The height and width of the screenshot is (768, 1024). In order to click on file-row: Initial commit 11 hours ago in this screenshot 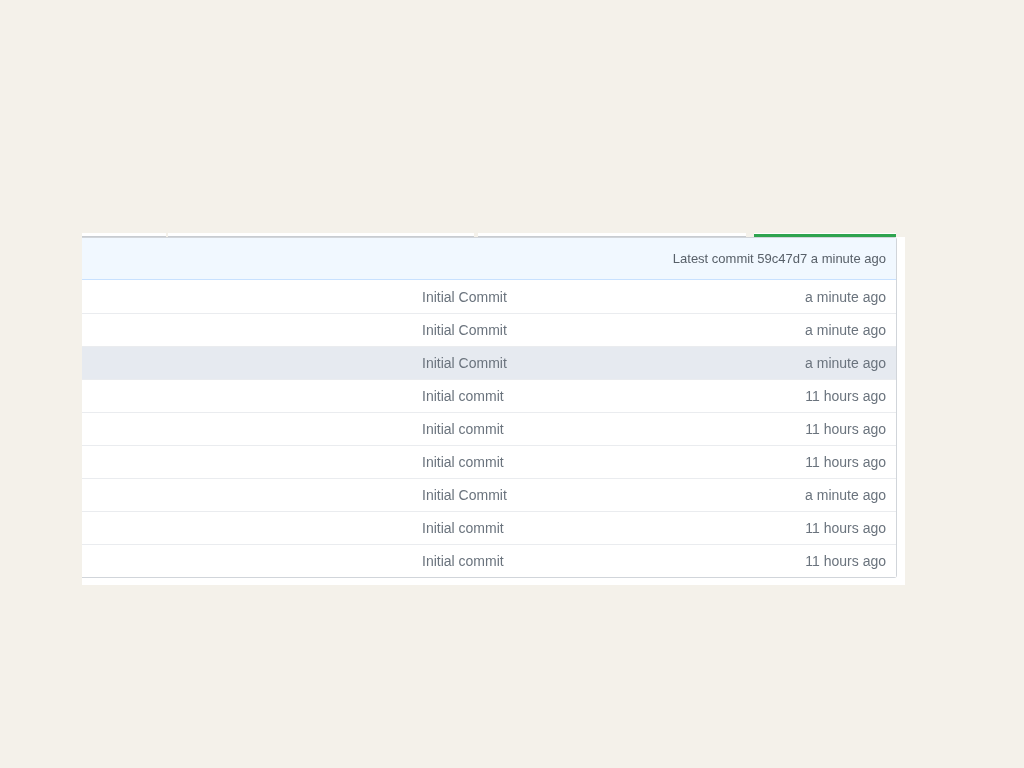, I will do `click(489, 560)`.